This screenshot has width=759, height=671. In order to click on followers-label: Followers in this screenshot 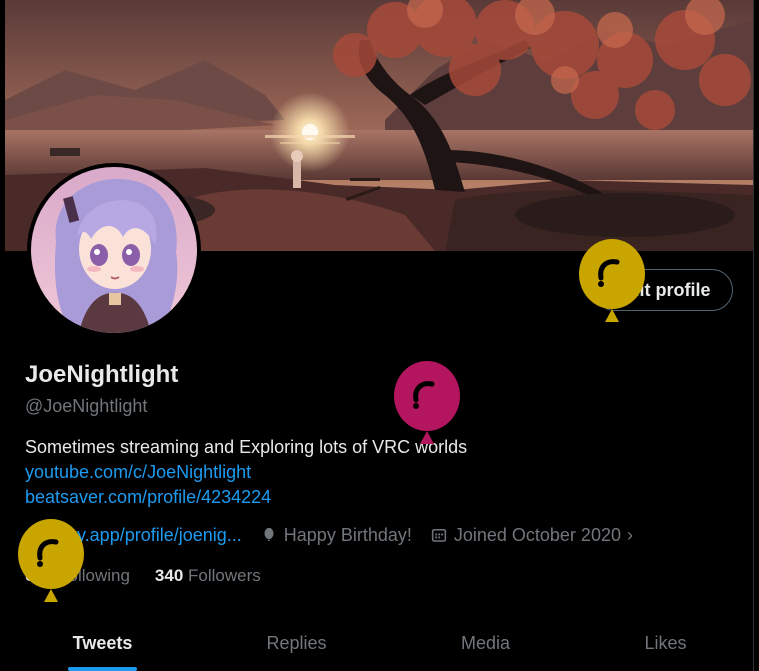, I will do `click(224, 575)`.